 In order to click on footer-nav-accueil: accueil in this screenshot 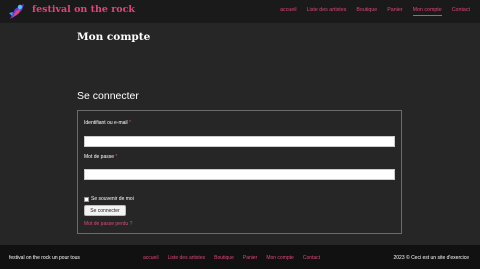, I will do `click(151, 258)`.